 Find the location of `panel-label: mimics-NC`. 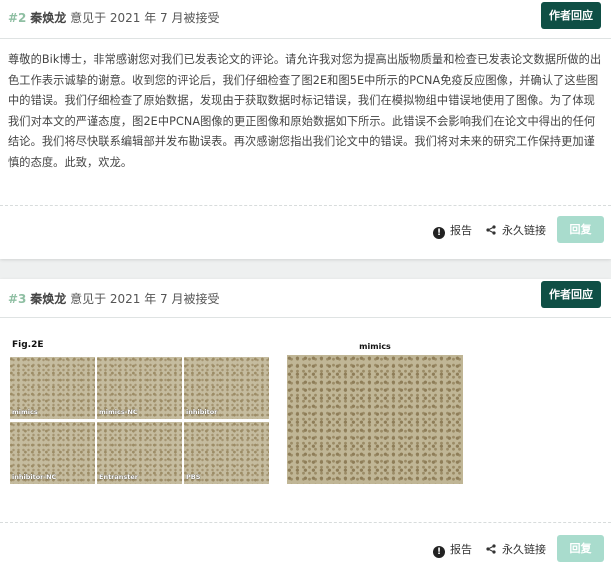

panel-label: mimics-NC is located at coordinates (118, 412).